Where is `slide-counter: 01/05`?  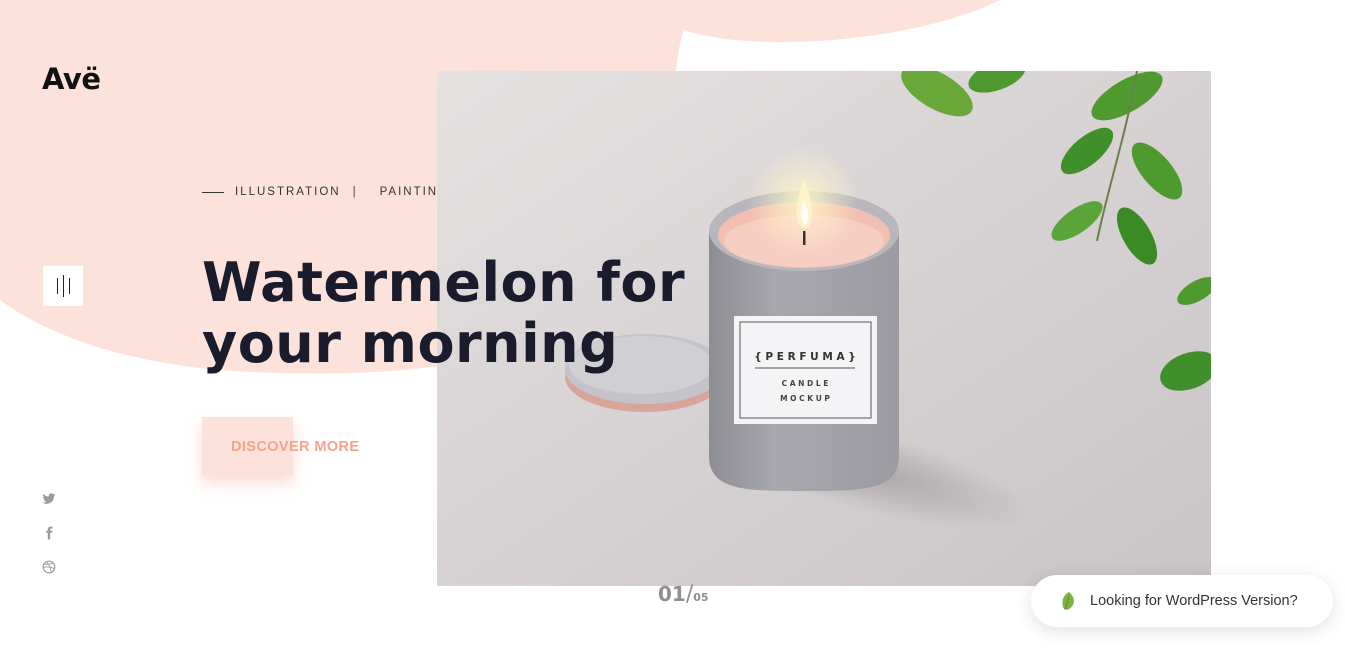
slide-counter: 01/05 is located at coordinates (683, 594).